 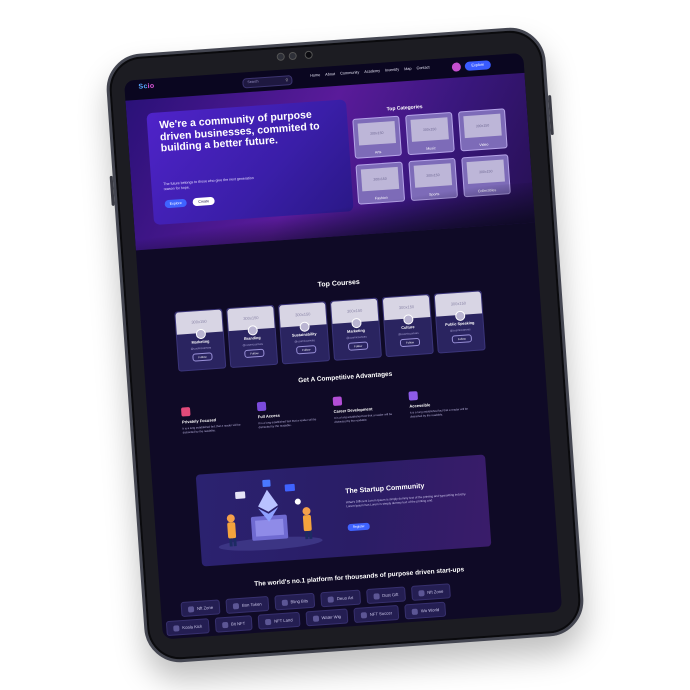 What do you see at coordinates (430, 133) in the screenshot?
I see `category-card-music: 300x150 Music` at bounding box center [430, 133].